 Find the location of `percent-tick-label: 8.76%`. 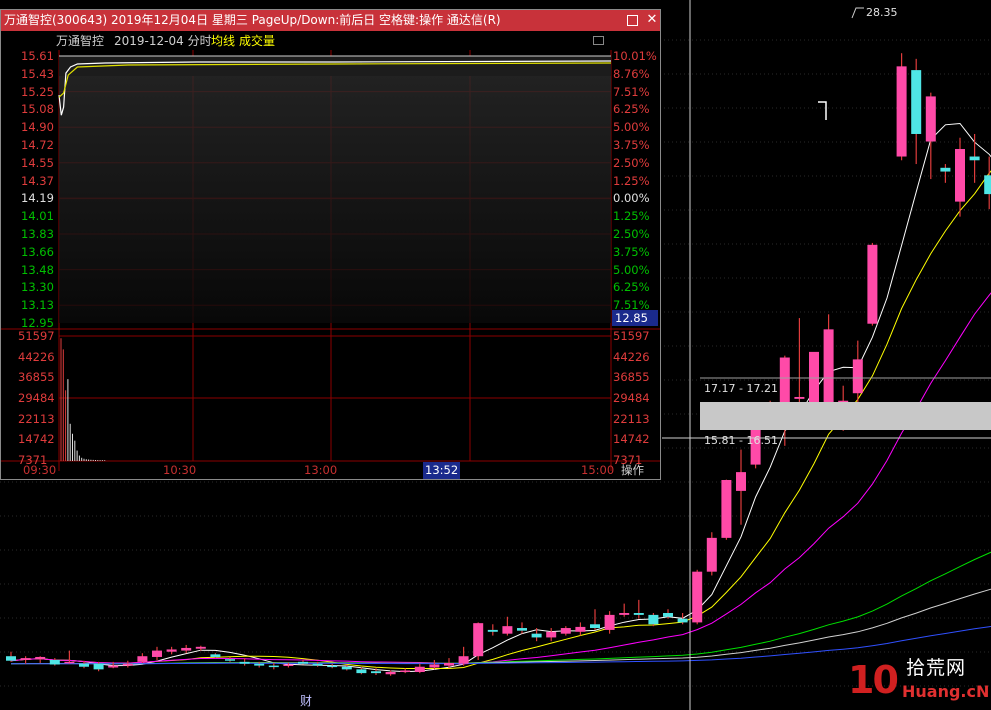

percent-tick-label: 8.76% is located at coordinates (631, 73).